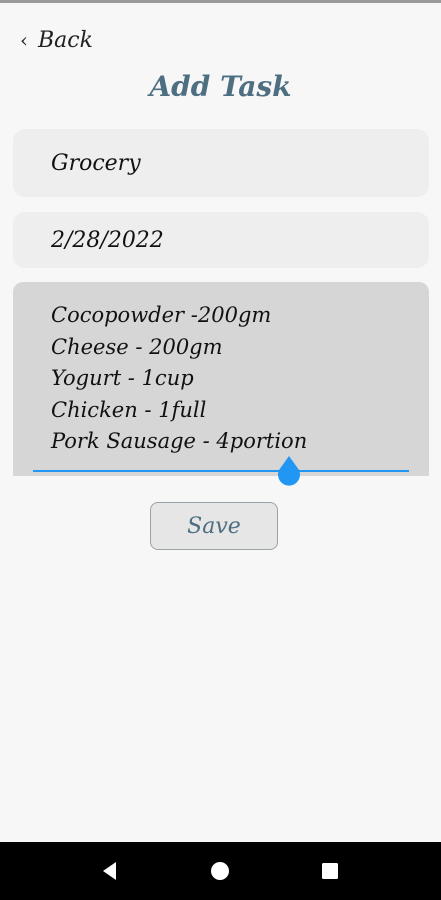  What do you see at coordinates (161, 315) in the screenshot?
I see `notes-line: Cocopowder -200gm` at bounding box center [161, 315].